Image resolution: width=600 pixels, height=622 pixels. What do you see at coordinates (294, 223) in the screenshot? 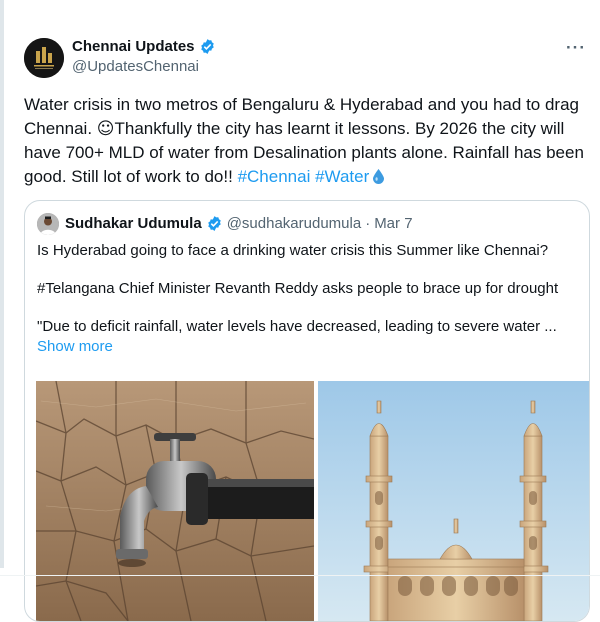
I see `quoted-author-handle: @sudhakarudumula` at bounding box center [294, 223].